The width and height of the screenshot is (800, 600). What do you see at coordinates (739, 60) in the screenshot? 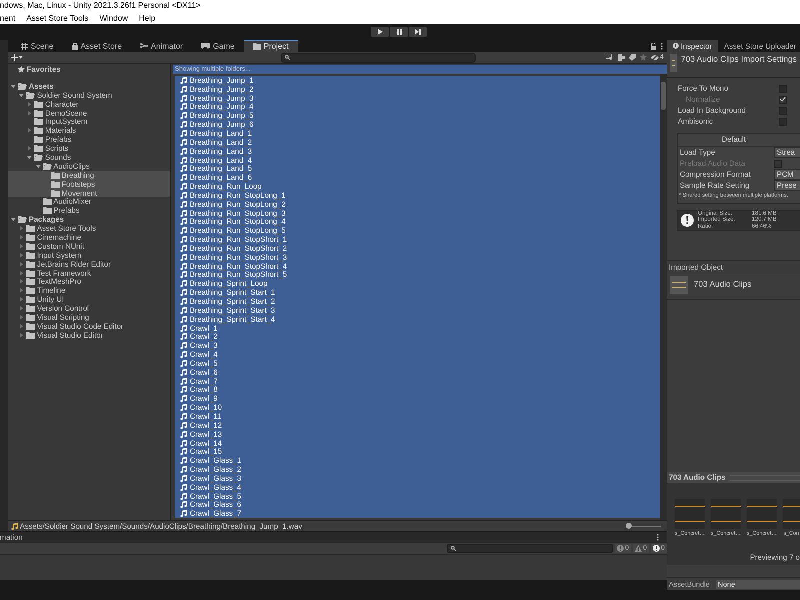
I see `inspector-title: 703 Audio Clips Import Settings` at bounding box center [739, 60].